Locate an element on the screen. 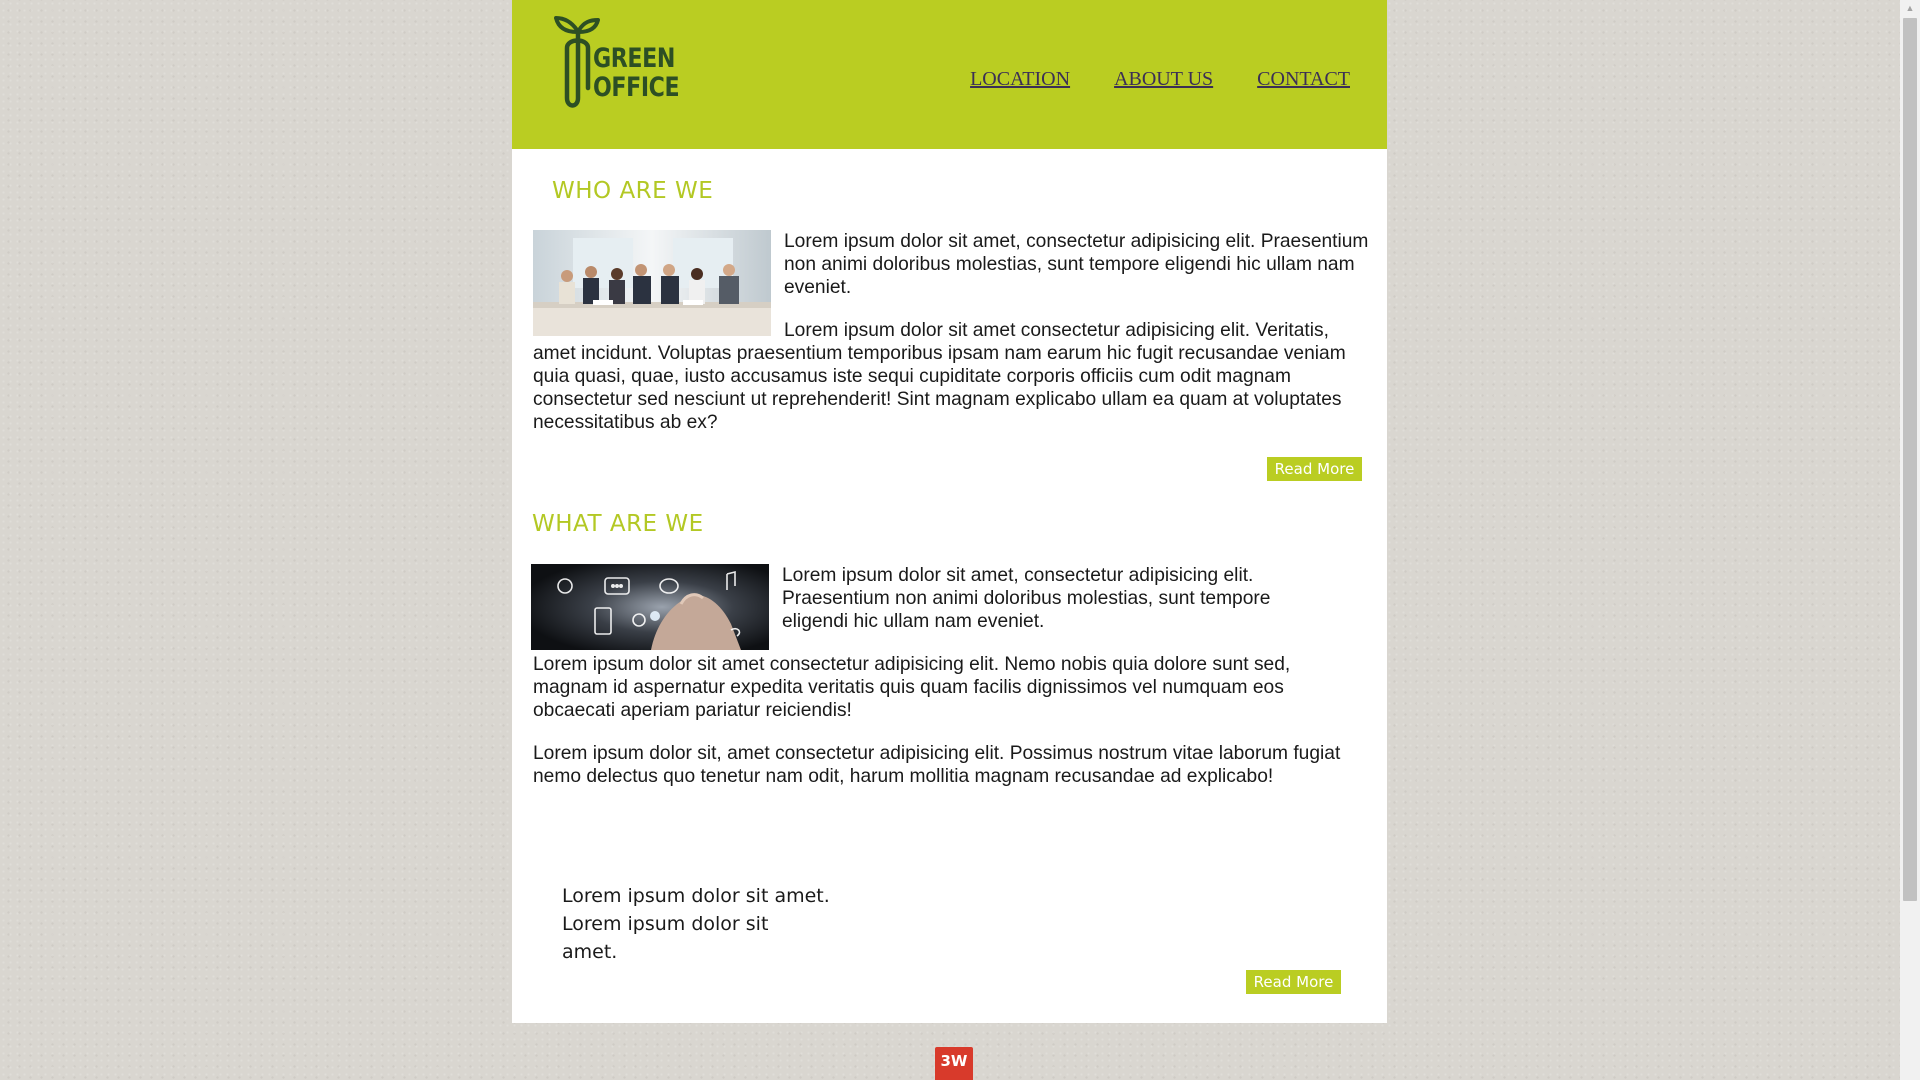 The width and height of the screenshot is (1920, 1080). vertical-scrollbar: ▲ is located at coordinates (1910, 540).